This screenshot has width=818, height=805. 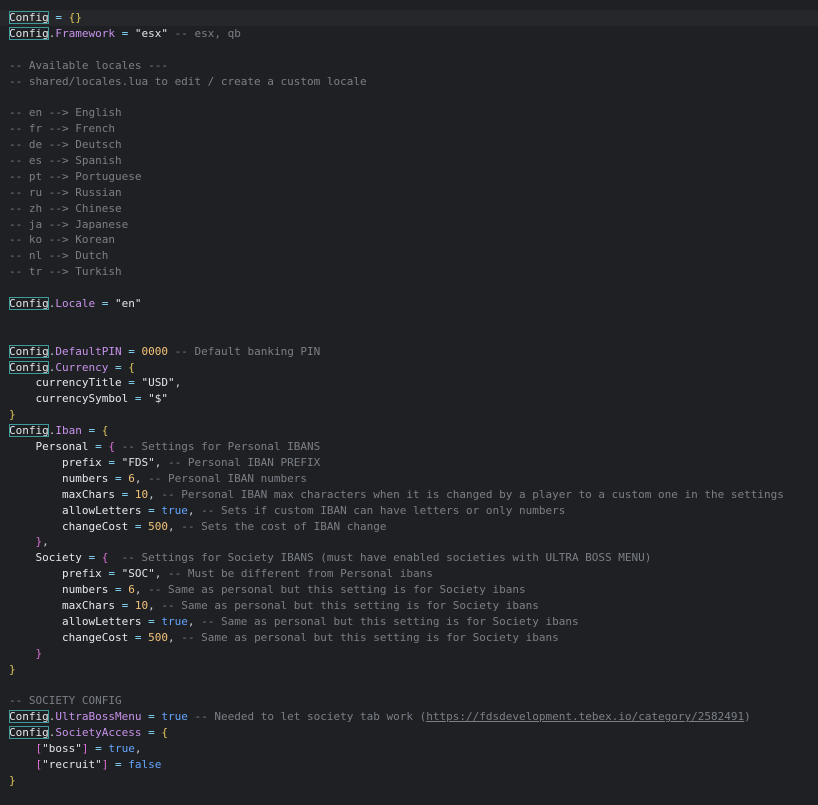 I want to click on code-line: ["recruit"] = false, so click(x=413, y=765).